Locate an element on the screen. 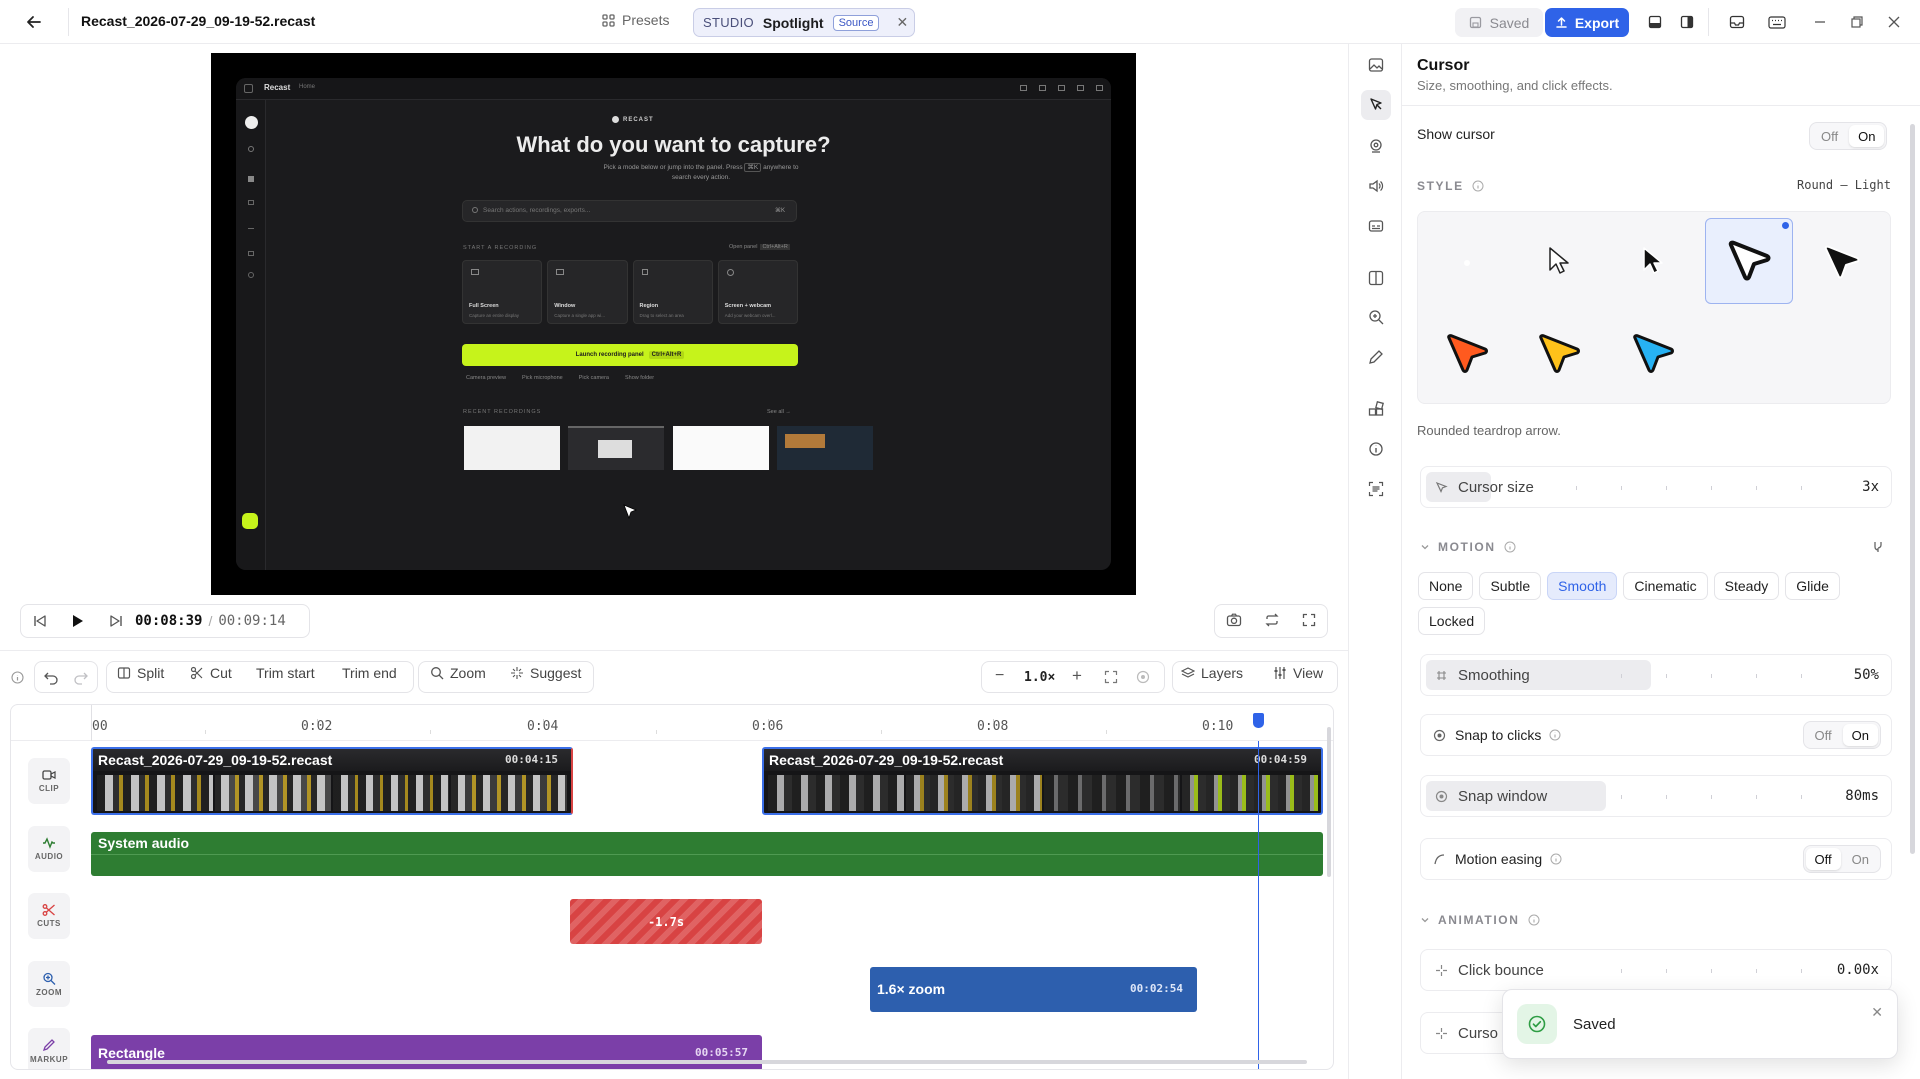  zoom-in-icon: + is located at coordinates (1077, 676).